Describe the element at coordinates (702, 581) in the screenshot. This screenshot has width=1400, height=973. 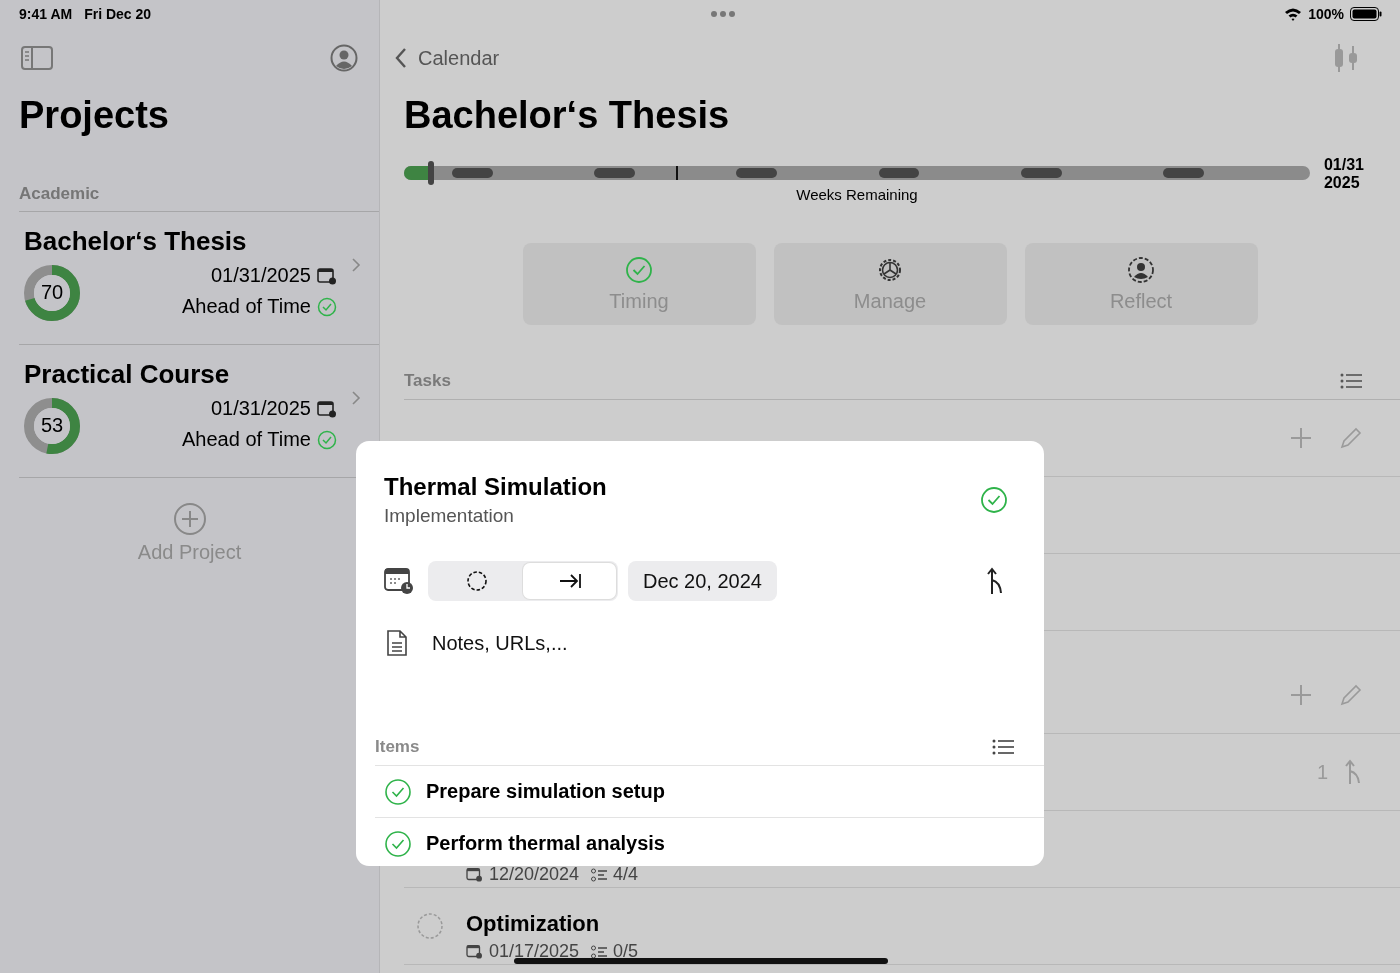
I see `date-button: Dec 20, 2024` at that location.